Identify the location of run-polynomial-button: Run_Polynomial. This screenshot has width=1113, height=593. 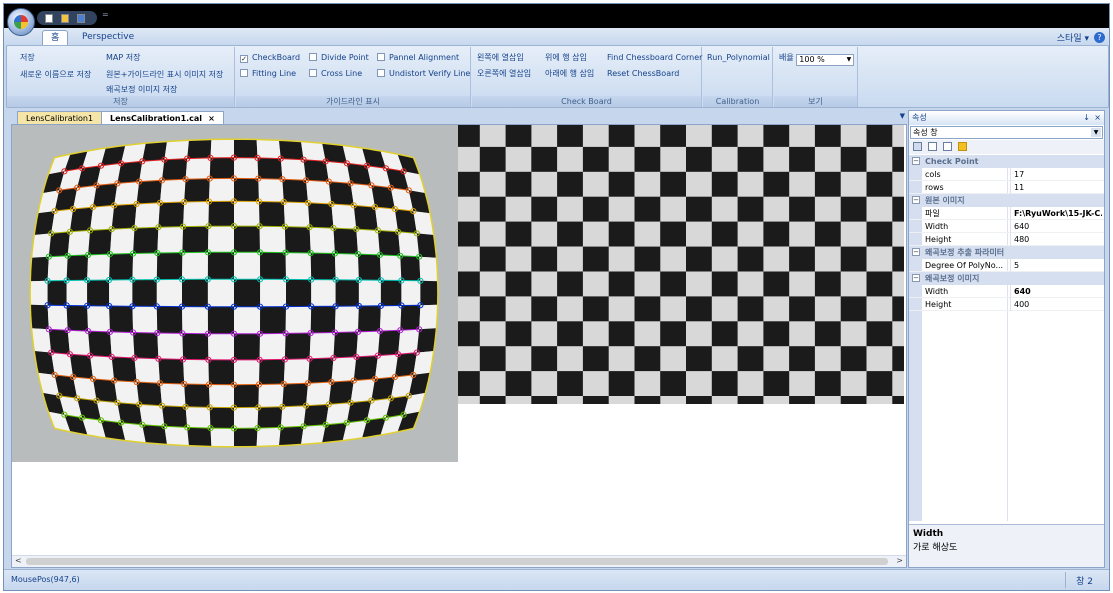
(738, 57).